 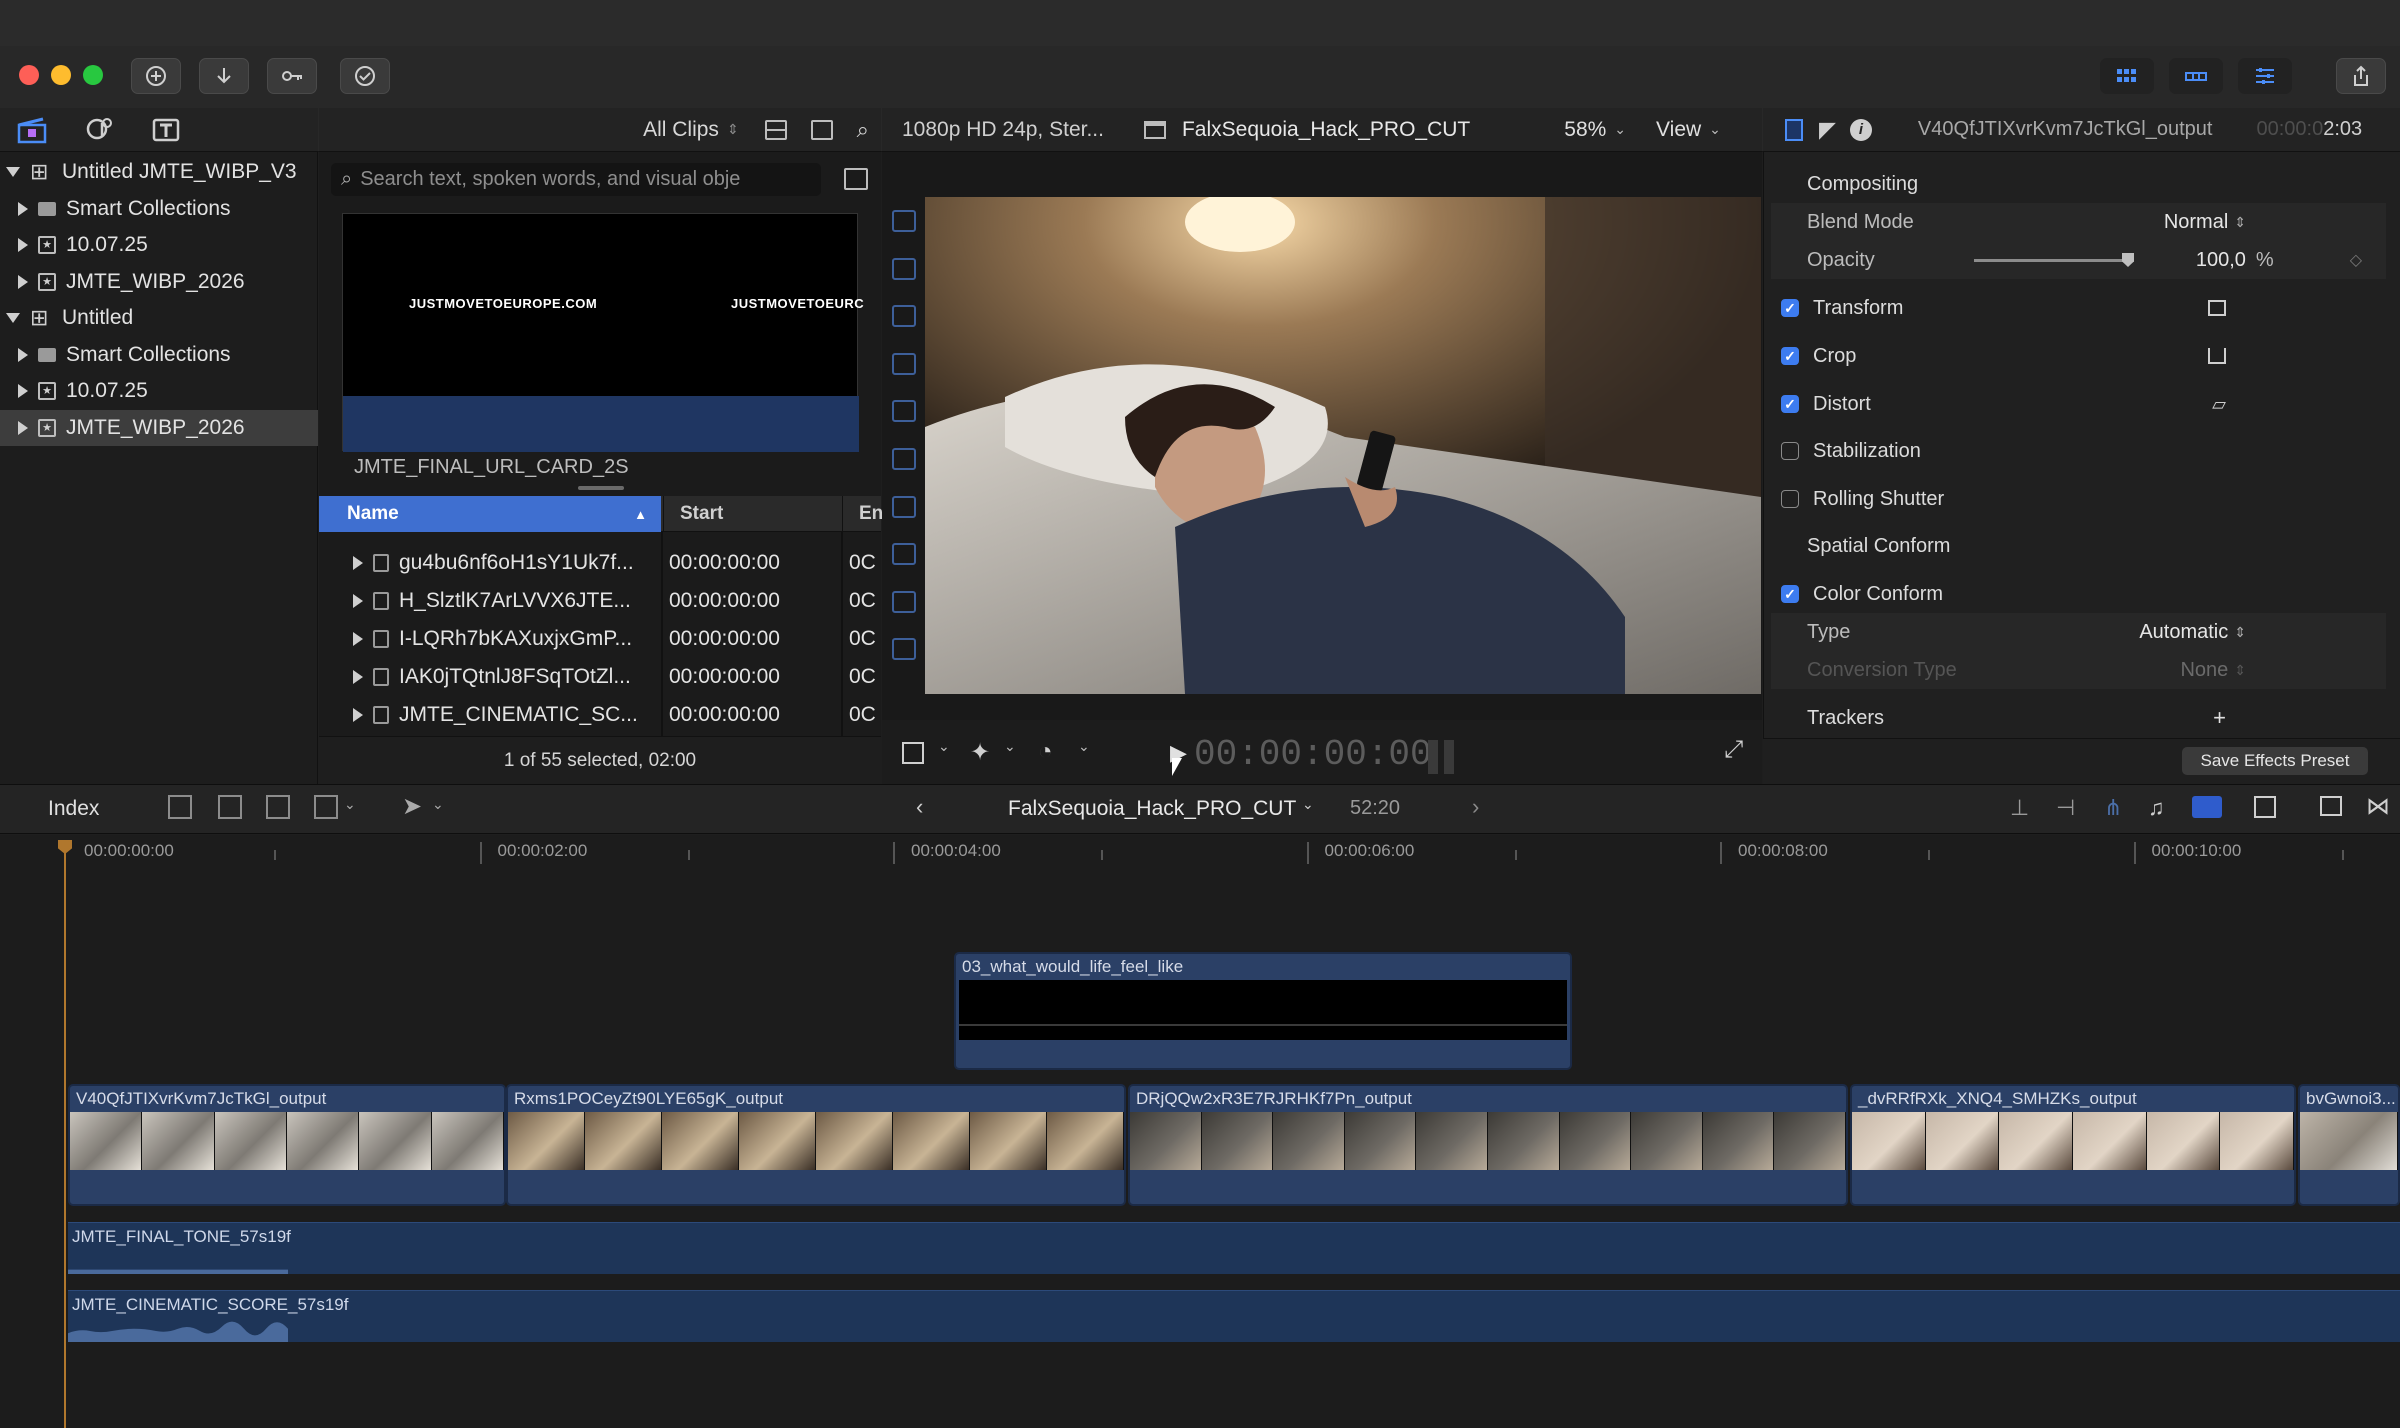 What do you see at coordinates (681, 130) in the screenshot?
I see `all-clips-filter: All Clips` at bounding box center [681, 130].